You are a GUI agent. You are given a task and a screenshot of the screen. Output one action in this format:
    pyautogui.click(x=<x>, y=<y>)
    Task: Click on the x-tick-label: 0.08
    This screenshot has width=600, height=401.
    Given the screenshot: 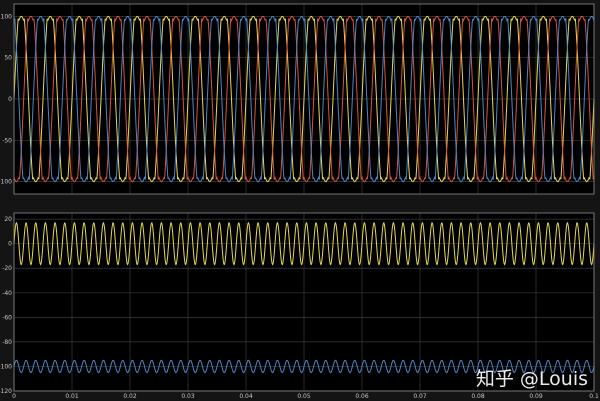 What is the action you would take?
    pyautogui.click(x=478, y=396)
    